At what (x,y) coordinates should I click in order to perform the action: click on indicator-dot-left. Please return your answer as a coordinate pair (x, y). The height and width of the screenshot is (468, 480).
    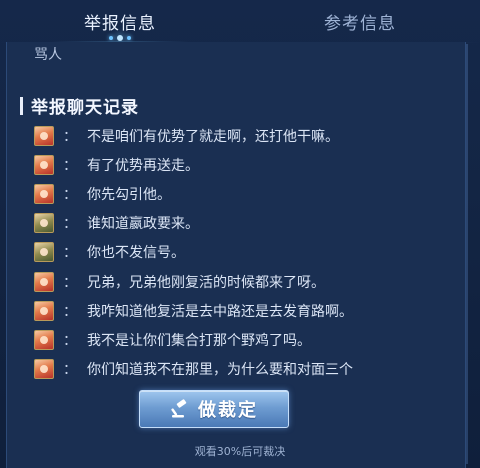
    Looking at the image, I should click on (111, 38).